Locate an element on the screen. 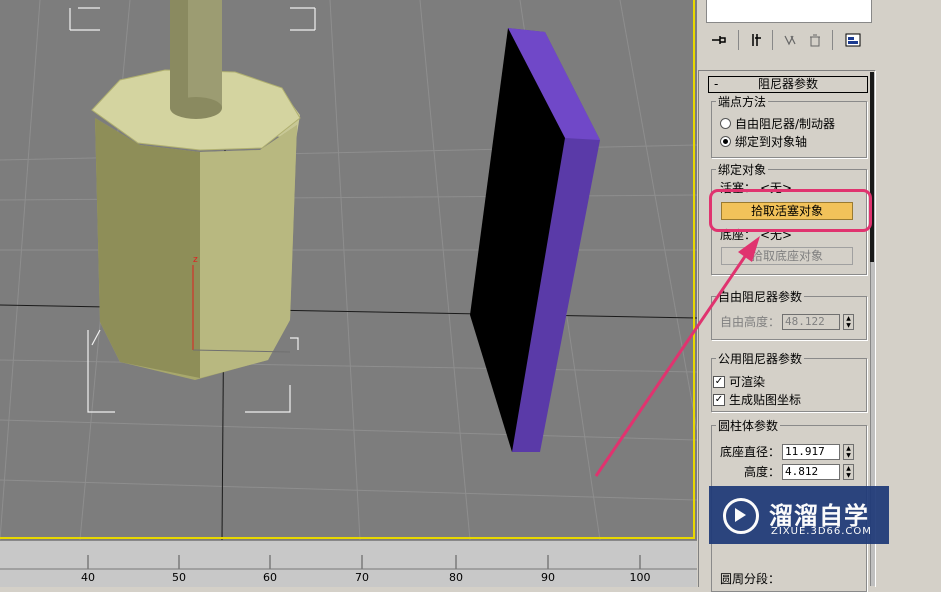 The image size is (941, 592). group-label-free: 自由阻尼器参数 is located at coordinates (760, 296).